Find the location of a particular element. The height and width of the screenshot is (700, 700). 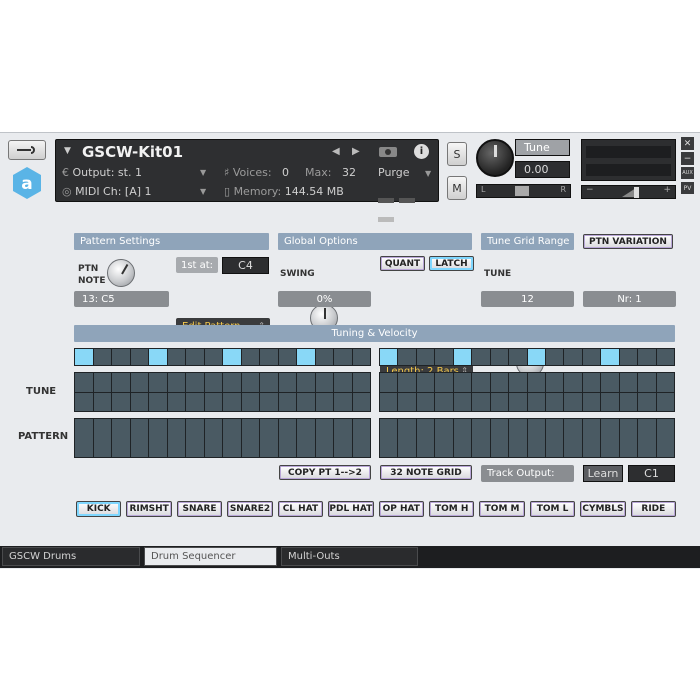

next-instrument-icon: ▶ is located at coordinates (356, 151).